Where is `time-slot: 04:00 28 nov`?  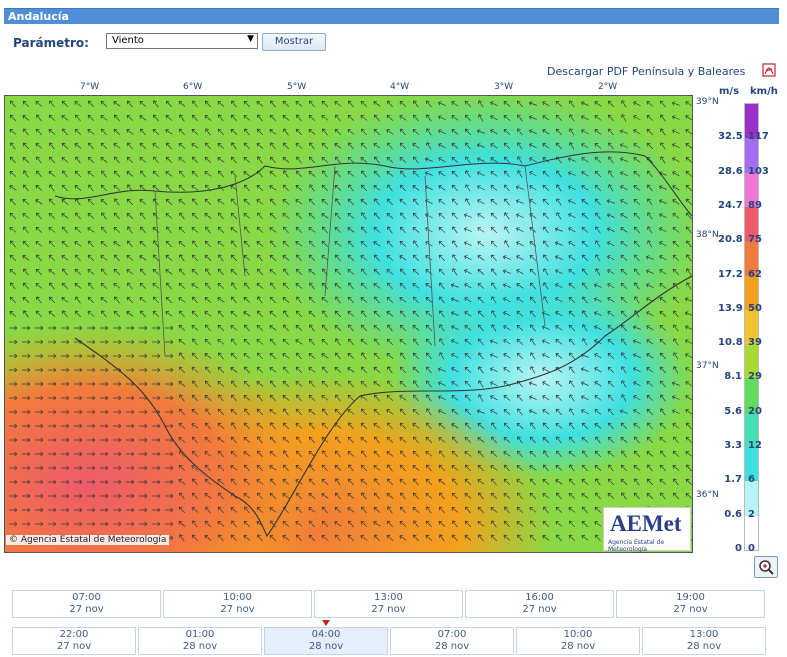 time-slot: 04:00 28 nov is located at coordinates (326, 641).